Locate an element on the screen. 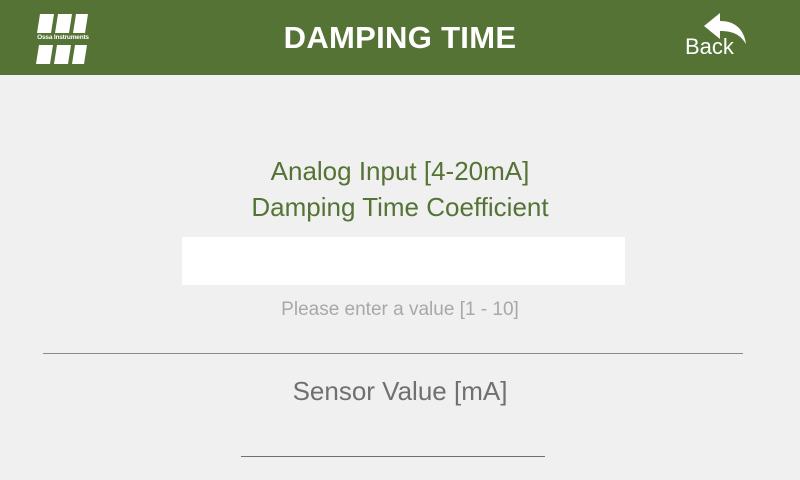 The width and height of the screenshot is (800, 480). back-label: Back is located at coordinates (709, 46).